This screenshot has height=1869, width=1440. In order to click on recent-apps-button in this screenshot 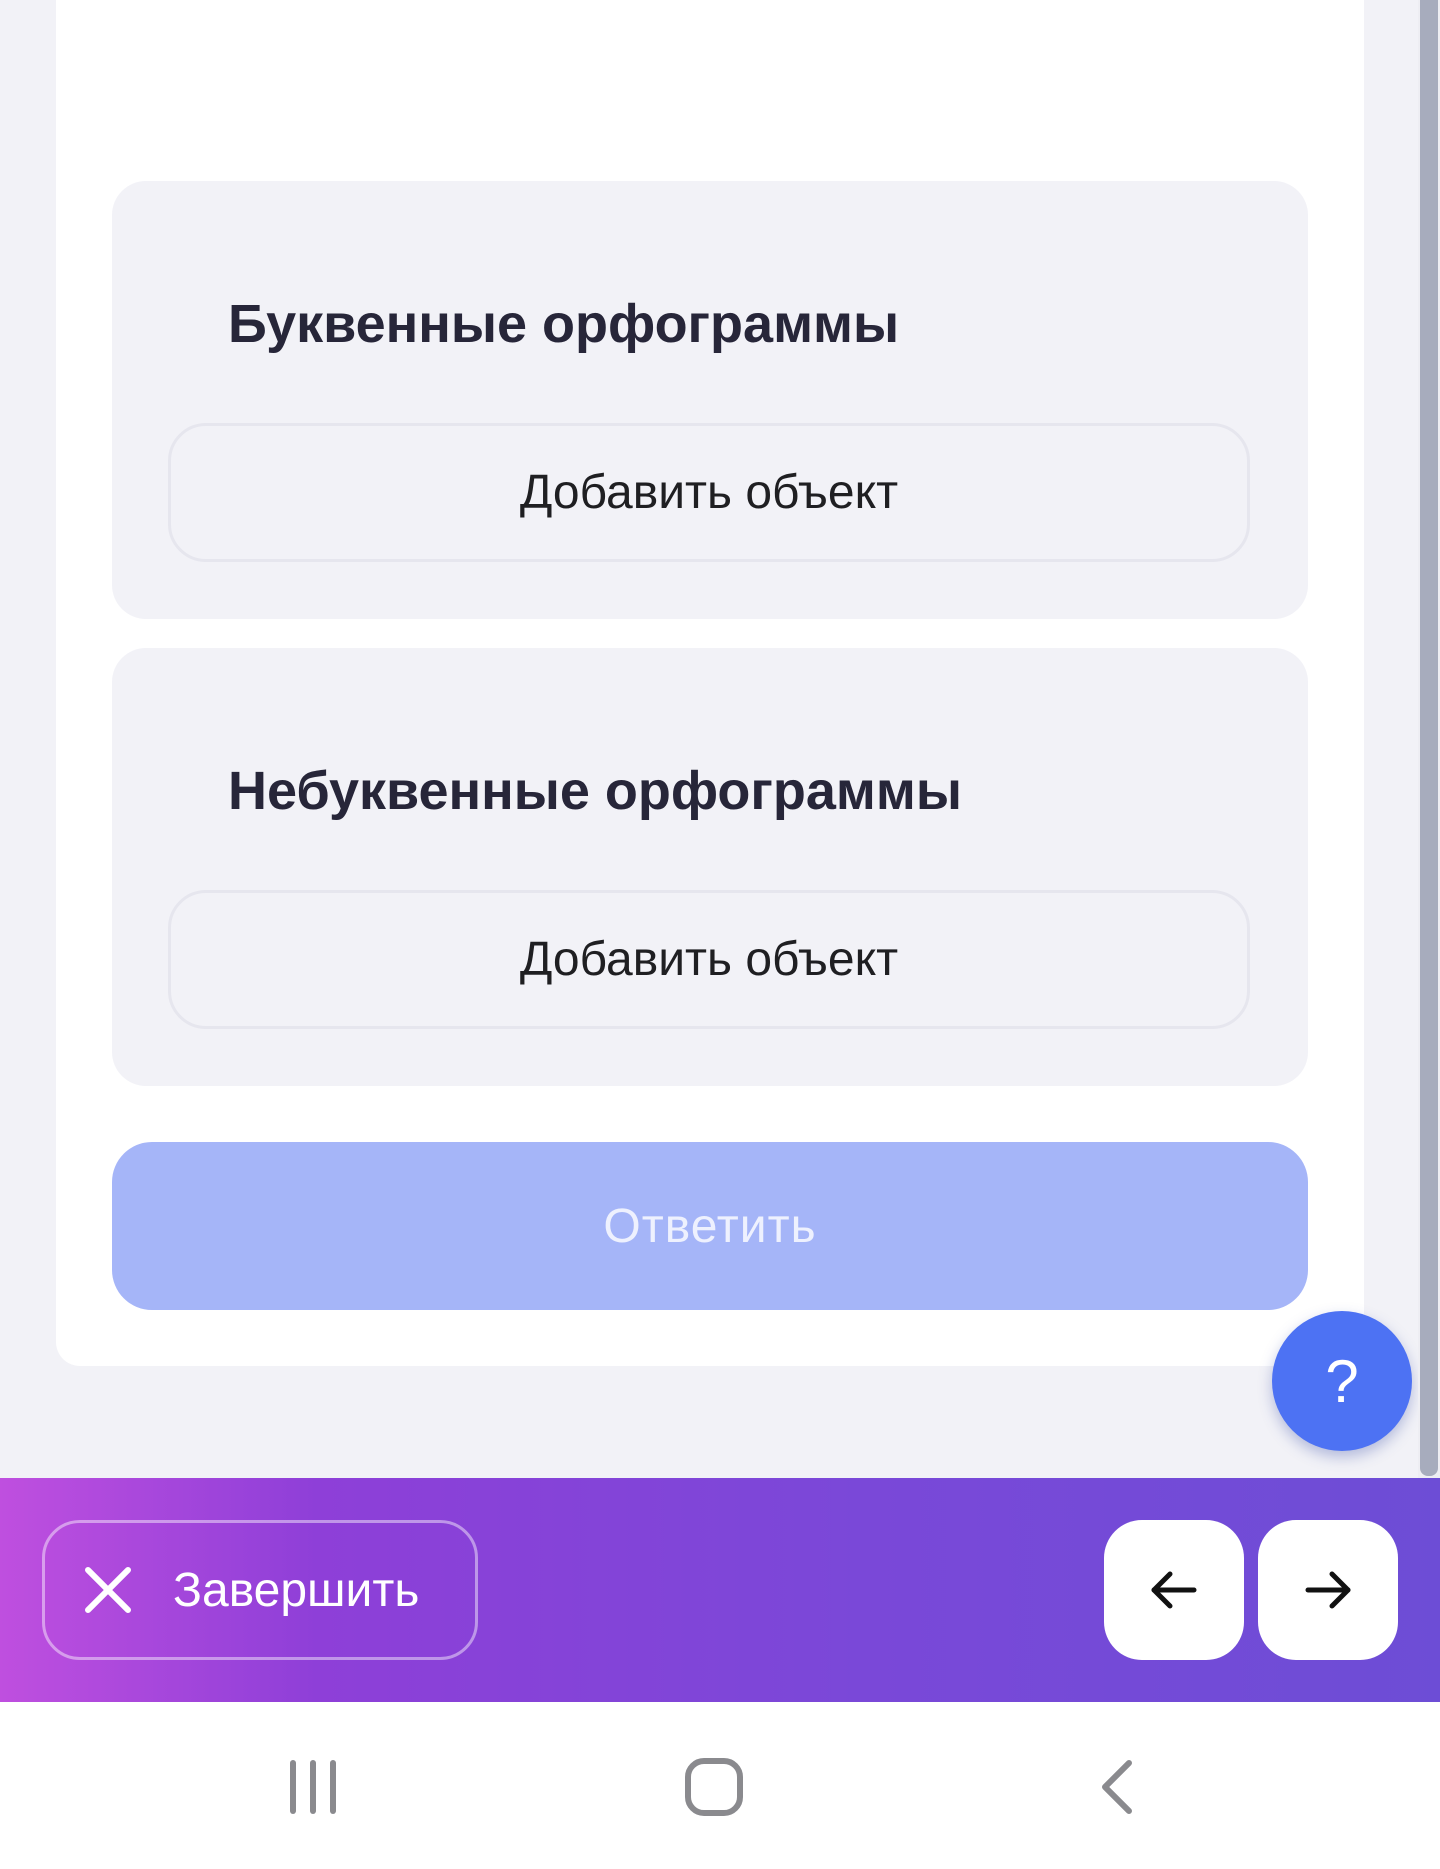, I will do `click(313, 1787)`.